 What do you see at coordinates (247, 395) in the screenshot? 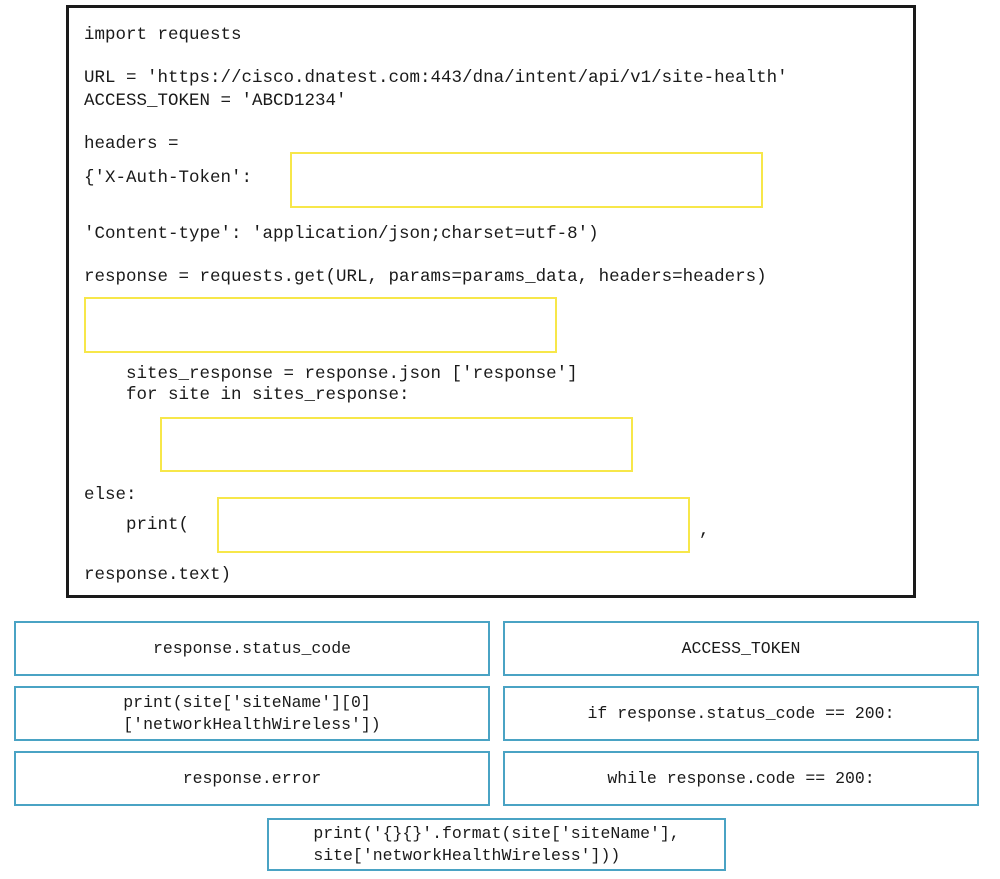
I see `code-line-for-site-in-sites-response: for site in sites_response:` at bounding box center [247, 395].